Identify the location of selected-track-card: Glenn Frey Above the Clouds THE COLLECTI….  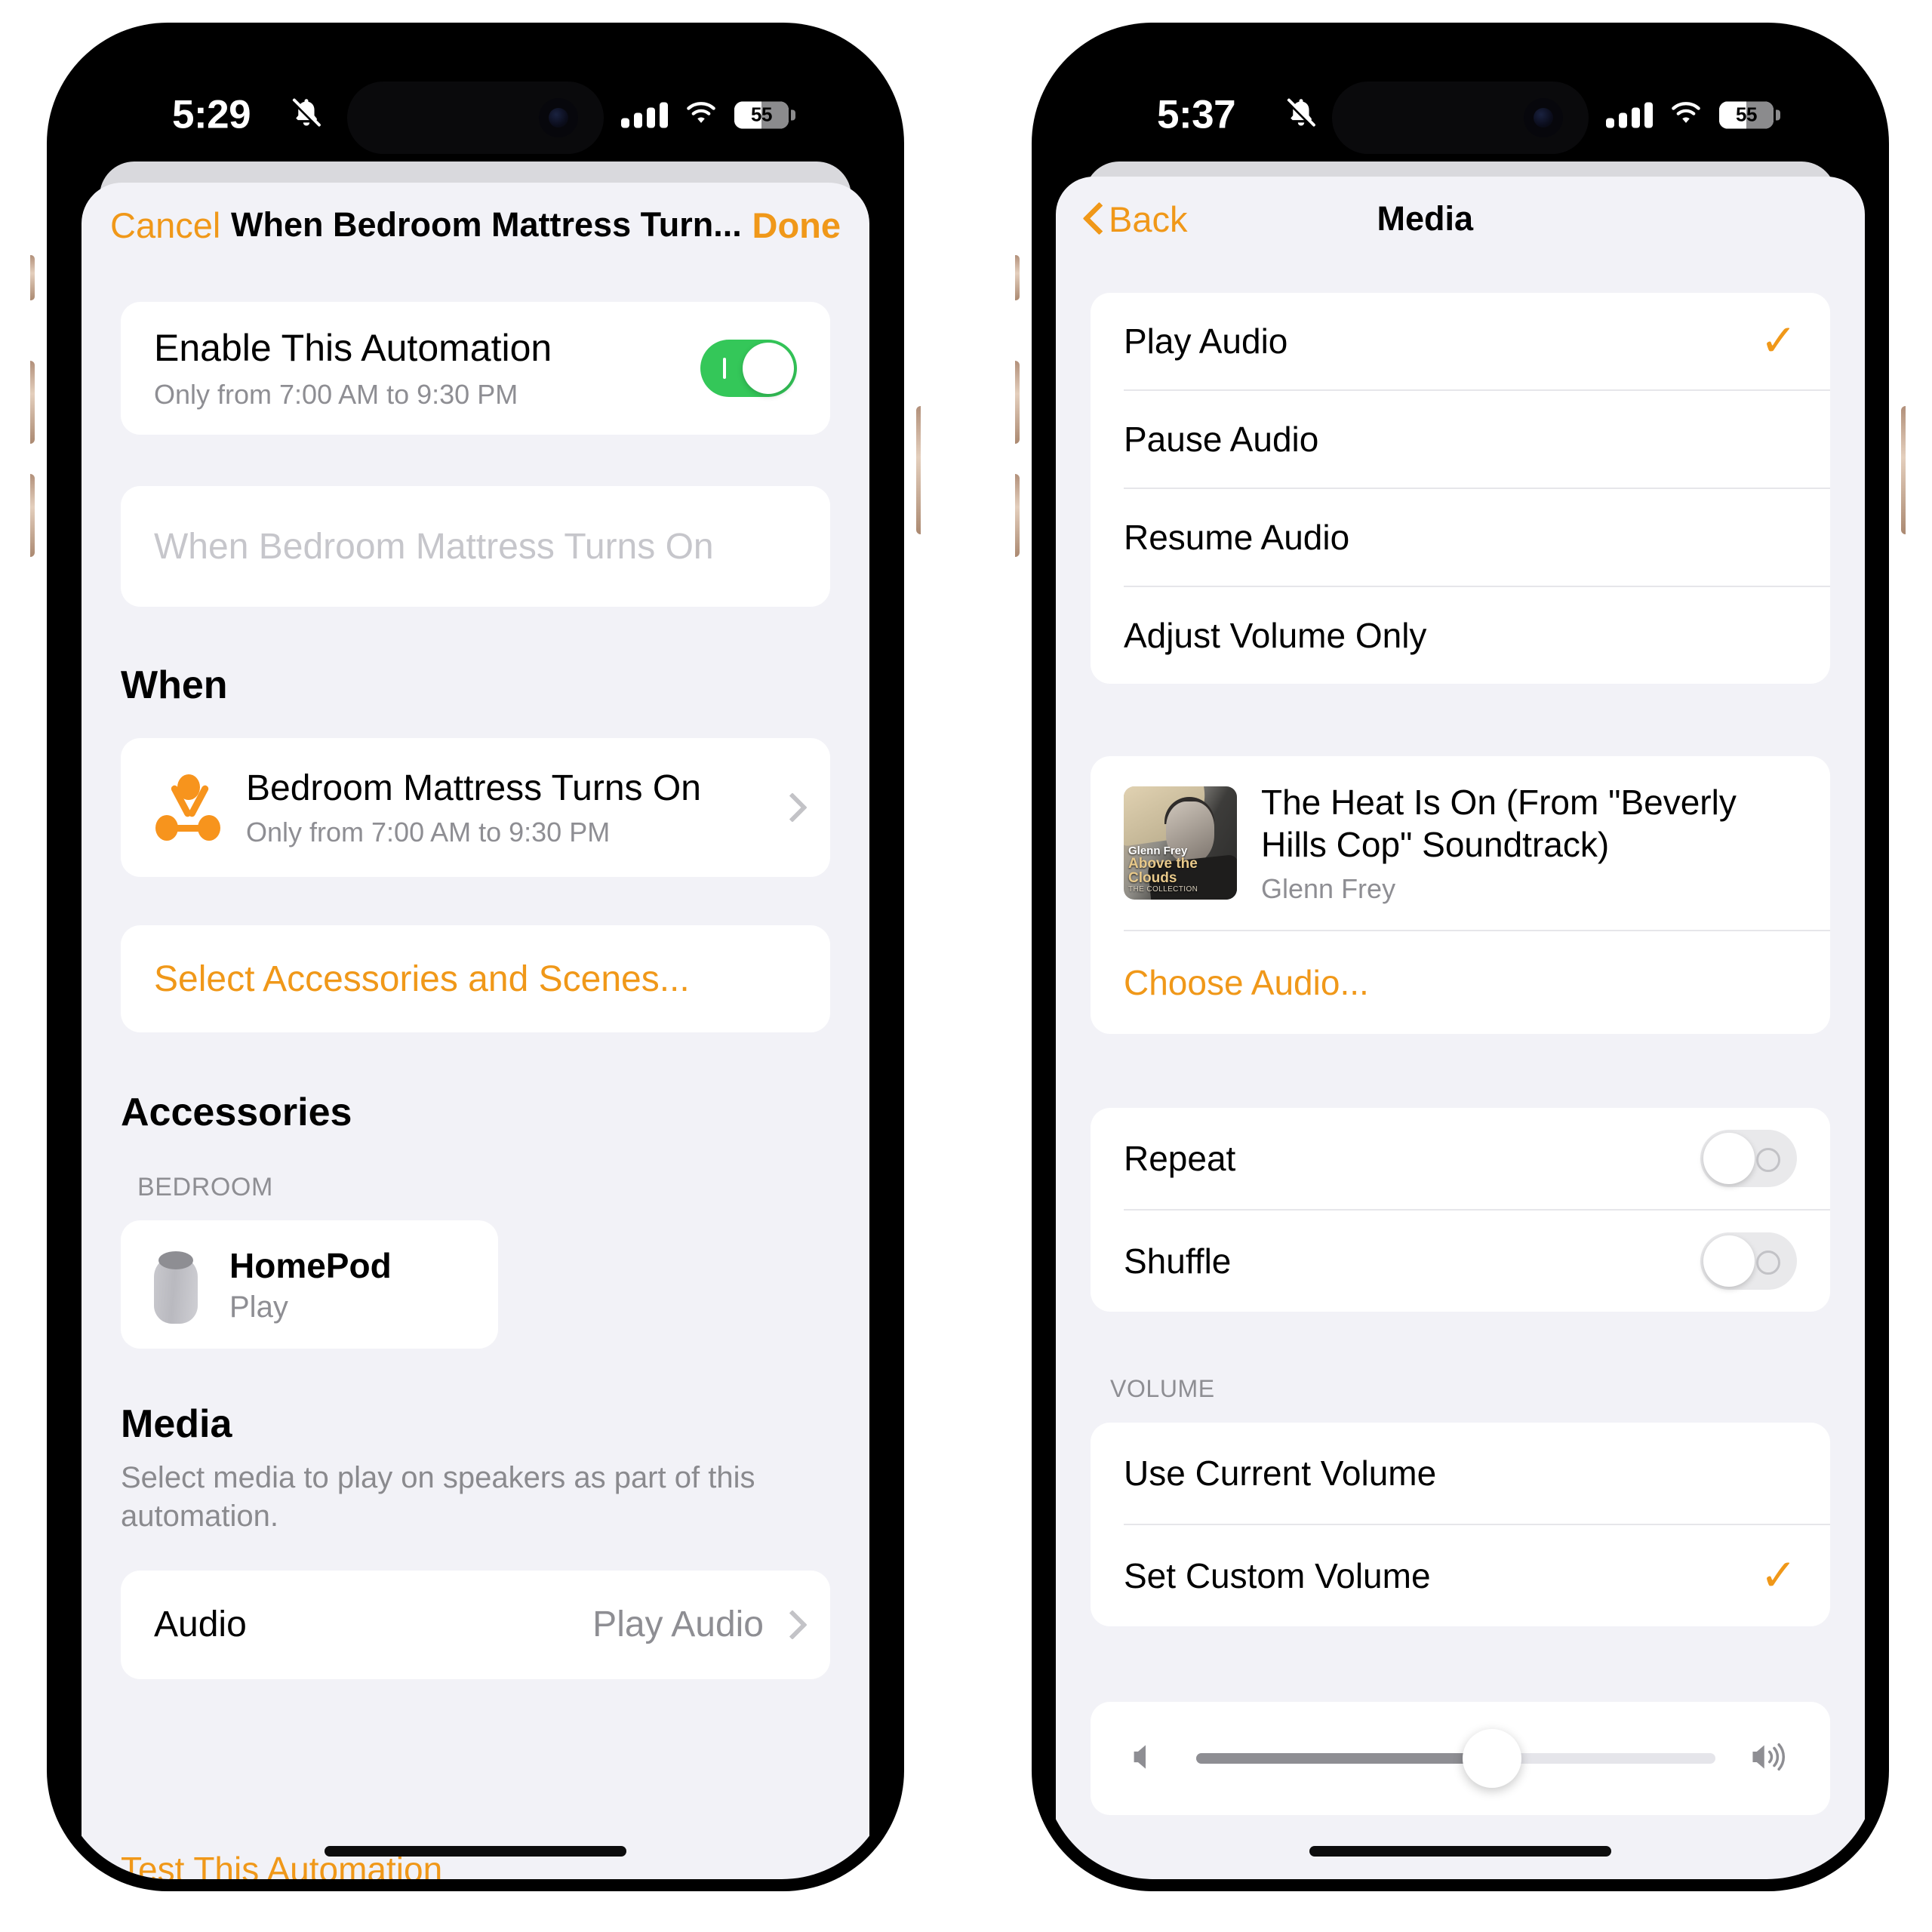
(1460, 895).